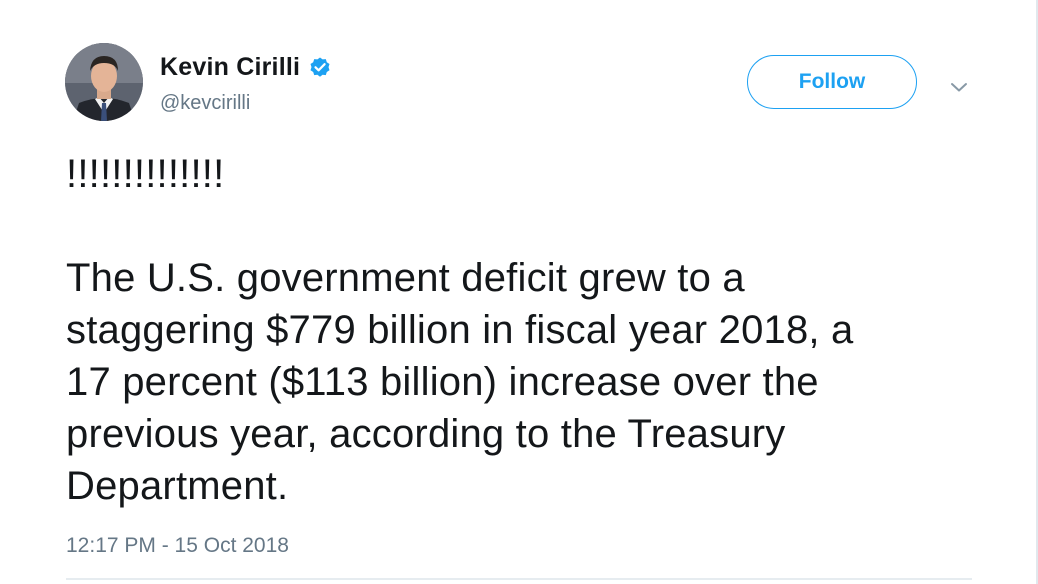 Image resolution: width=1038 pixels, height=584 pixels. Describe the element at coordinates (320, 67) in the screenshot. I see `verified-badge-icon` at that location.